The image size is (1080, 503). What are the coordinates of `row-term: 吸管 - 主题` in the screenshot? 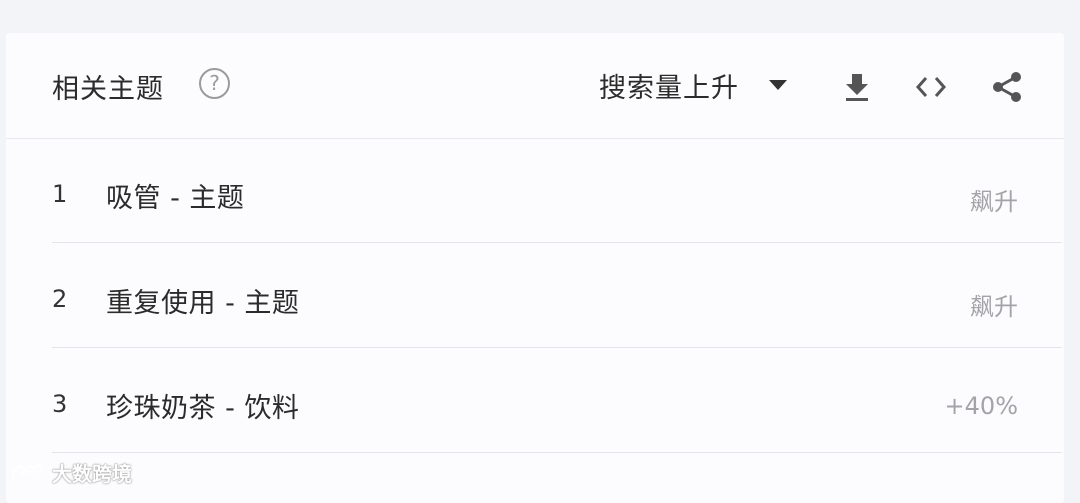 It's located at (175, 198).